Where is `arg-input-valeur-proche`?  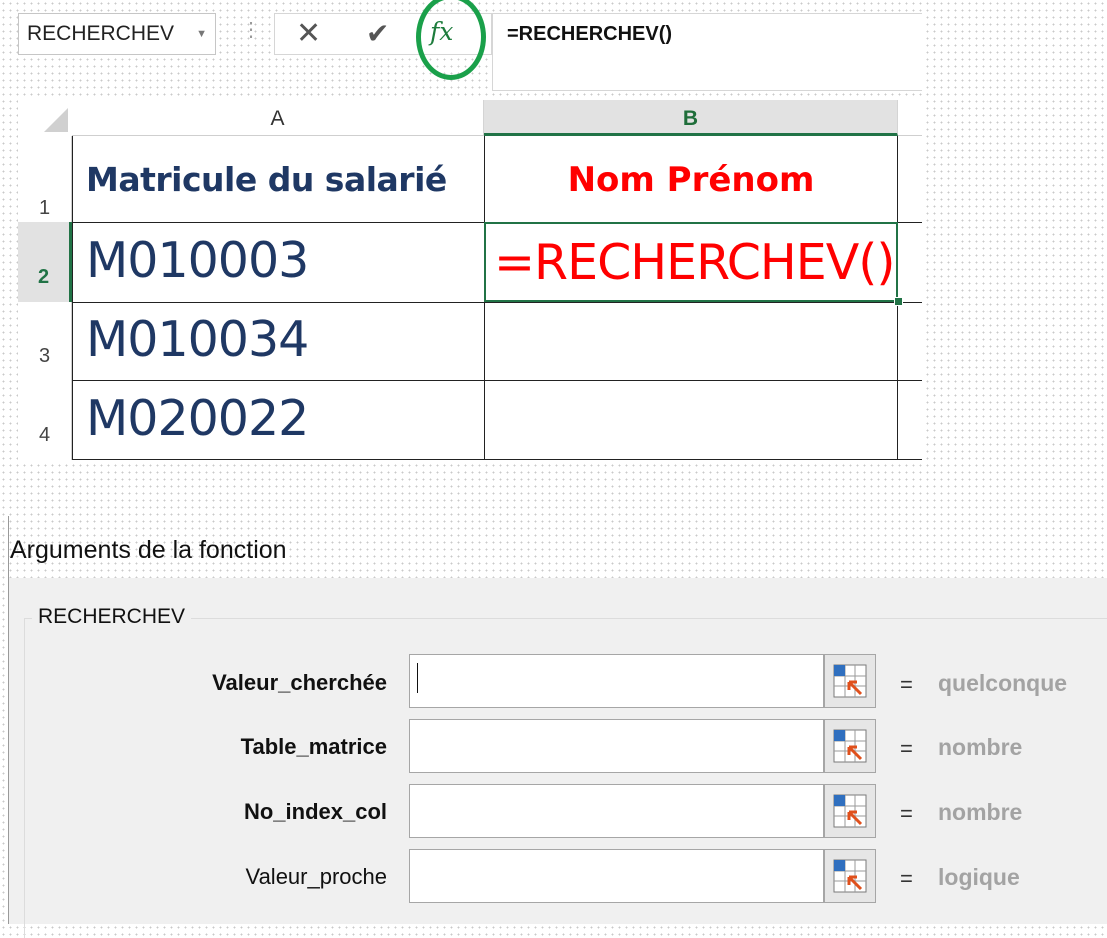 arg-input-valeur-proche is located at coordinates (616, 876).